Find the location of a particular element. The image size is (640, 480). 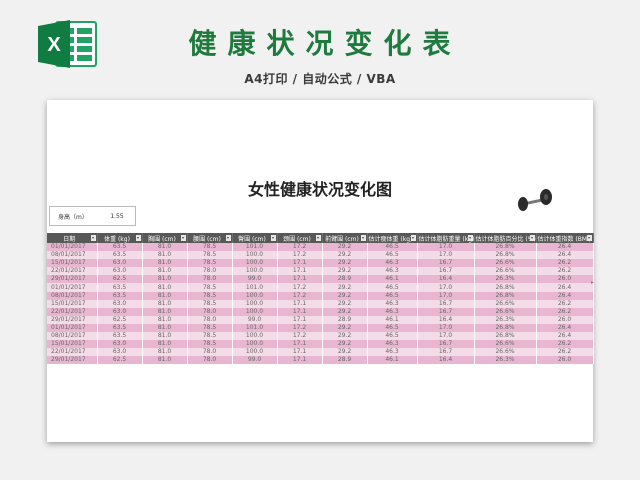

column-header: 颈围 (cm) ▾ is located at coordinates (300, 238).